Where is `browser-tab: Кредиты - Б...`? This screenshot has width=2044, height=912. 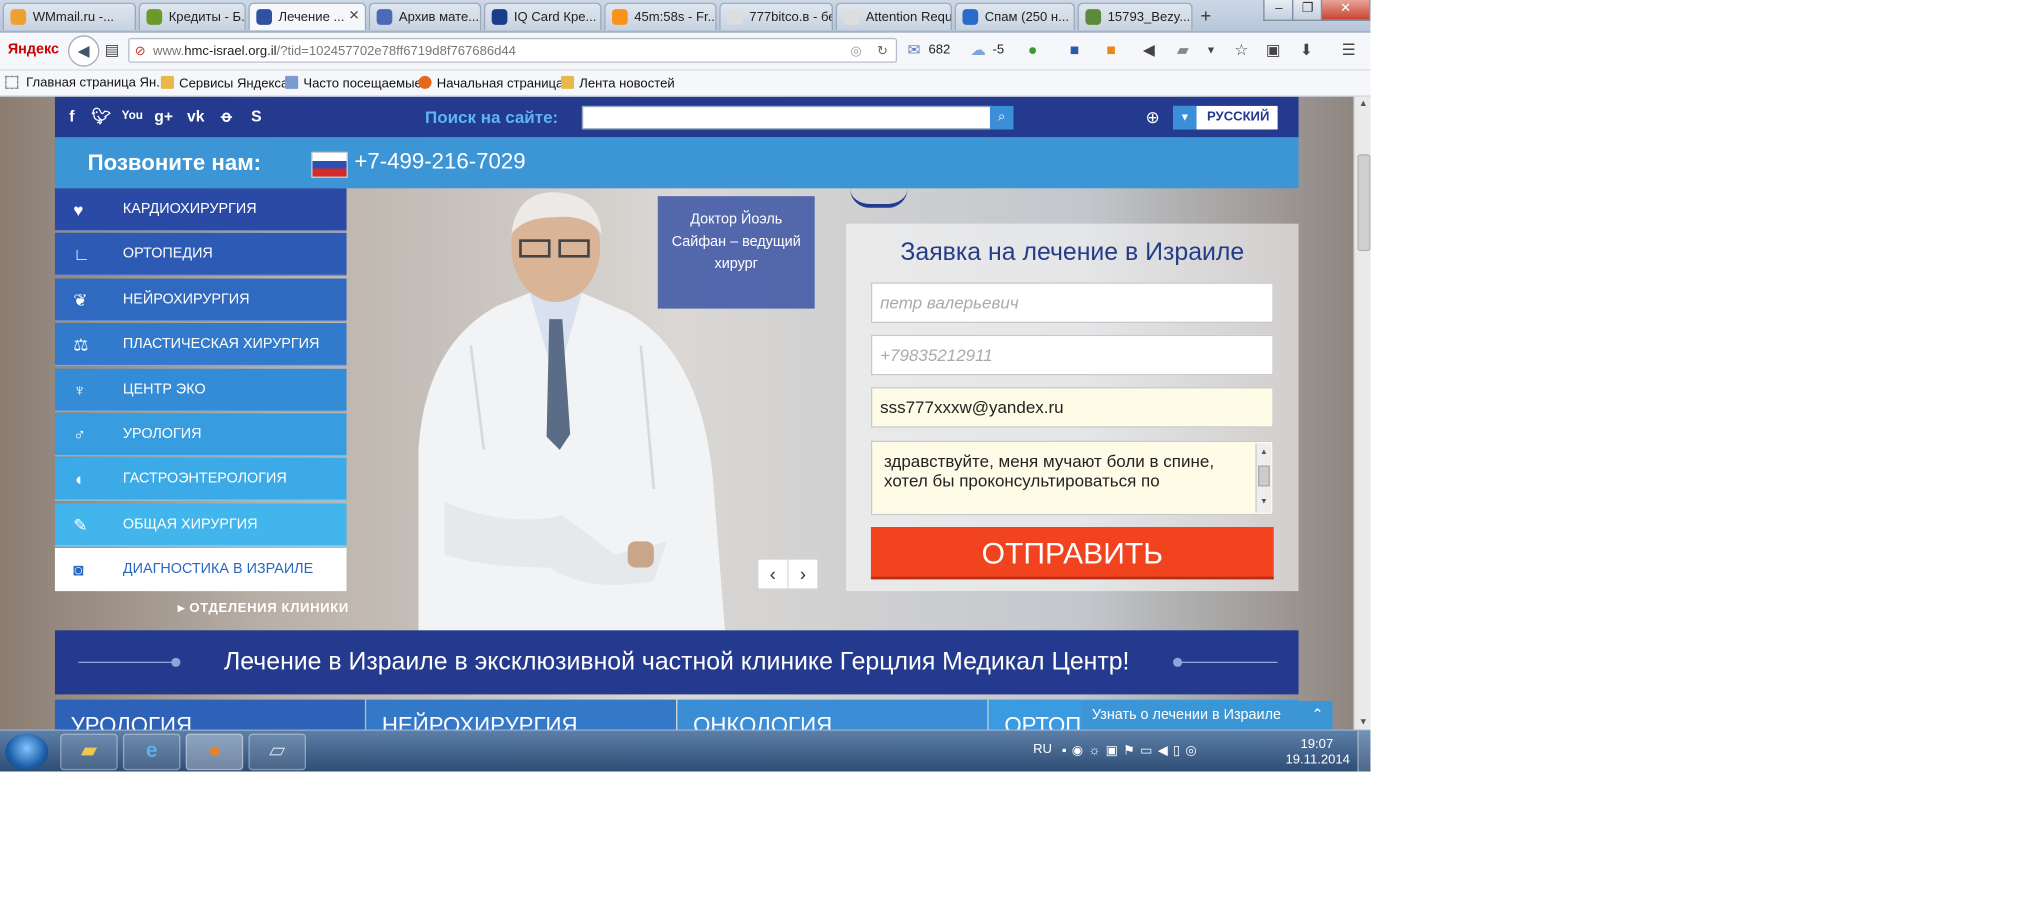 browser-tab: Кредиты - Б... is located at coordinates (192, 16).